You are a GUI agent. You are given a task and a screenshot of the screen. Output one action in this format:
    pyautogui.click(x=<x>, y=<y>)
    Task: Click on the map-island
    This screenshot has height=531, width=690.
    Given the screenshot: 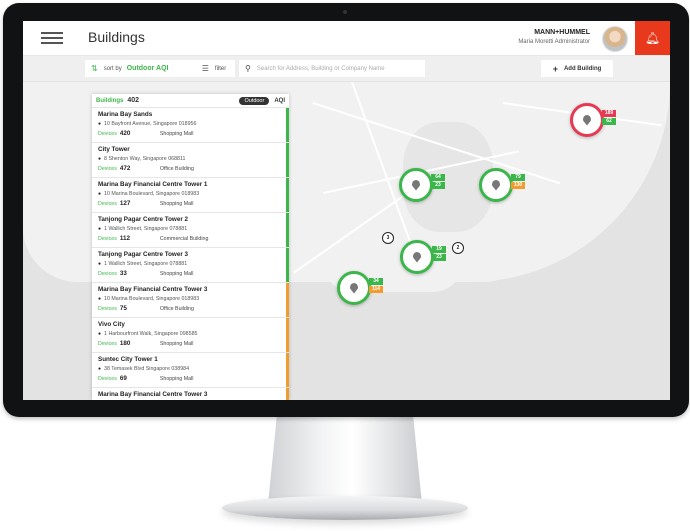 What is the action you would take?
    pyautogui.click(x=483, y=267)
    